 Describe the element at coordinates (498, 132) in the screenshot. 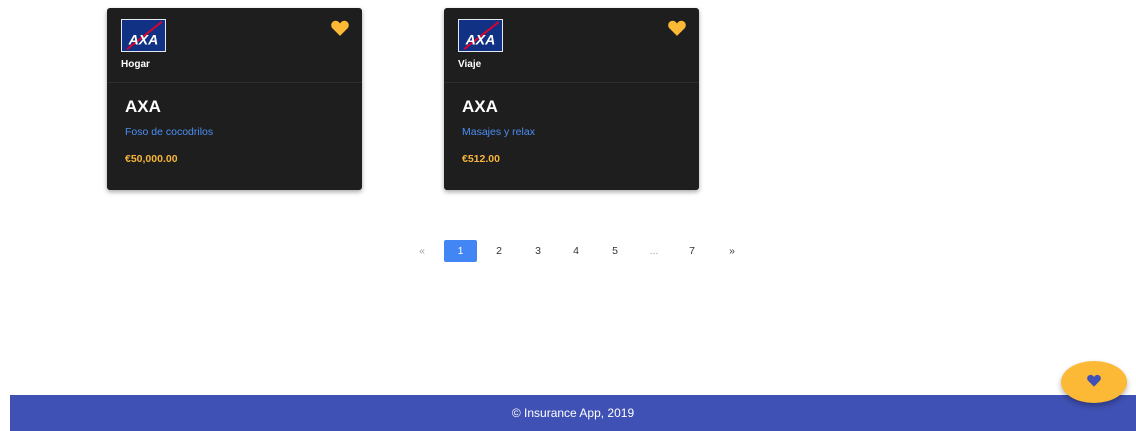

I see `card-product-link: Masajes y relax` at that location.